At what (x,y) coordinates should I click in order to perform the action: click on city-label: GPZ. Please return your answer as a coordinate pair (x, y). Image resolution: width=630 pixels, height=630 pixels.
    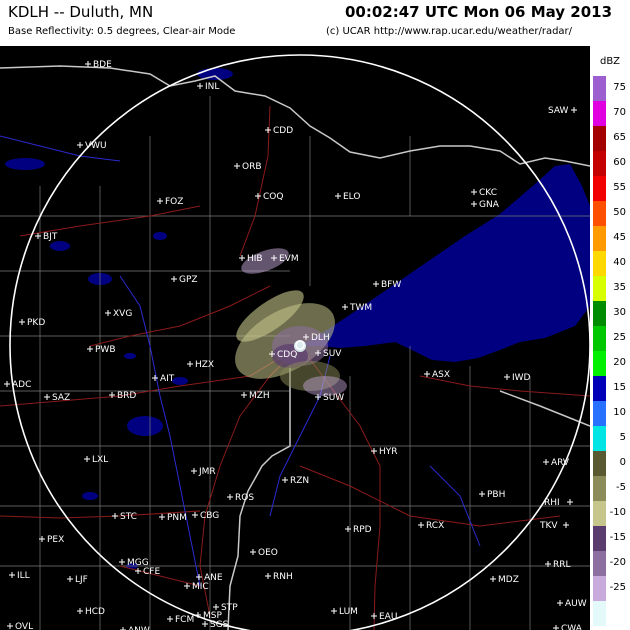
    Looking at the image, I should click on (188, 280).